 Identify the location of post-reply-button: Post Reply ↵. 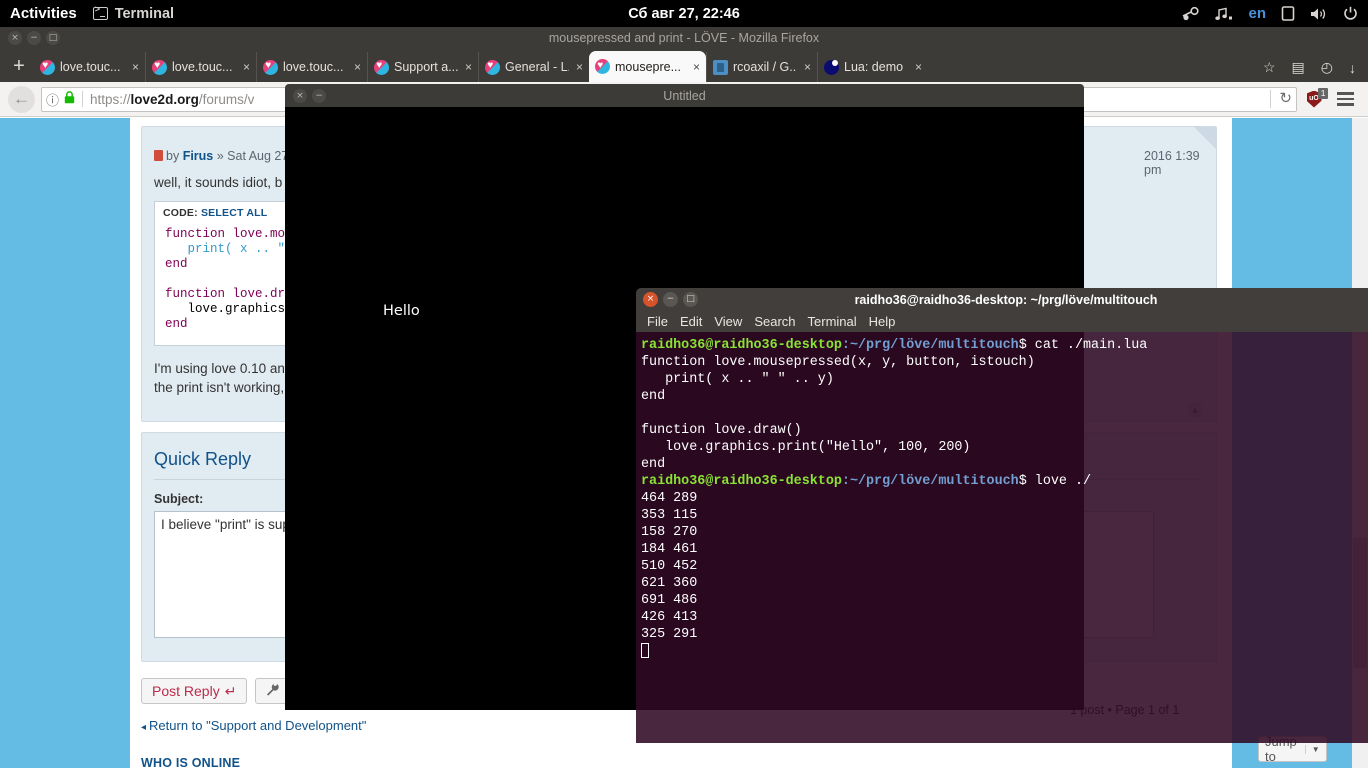
(194, 691).